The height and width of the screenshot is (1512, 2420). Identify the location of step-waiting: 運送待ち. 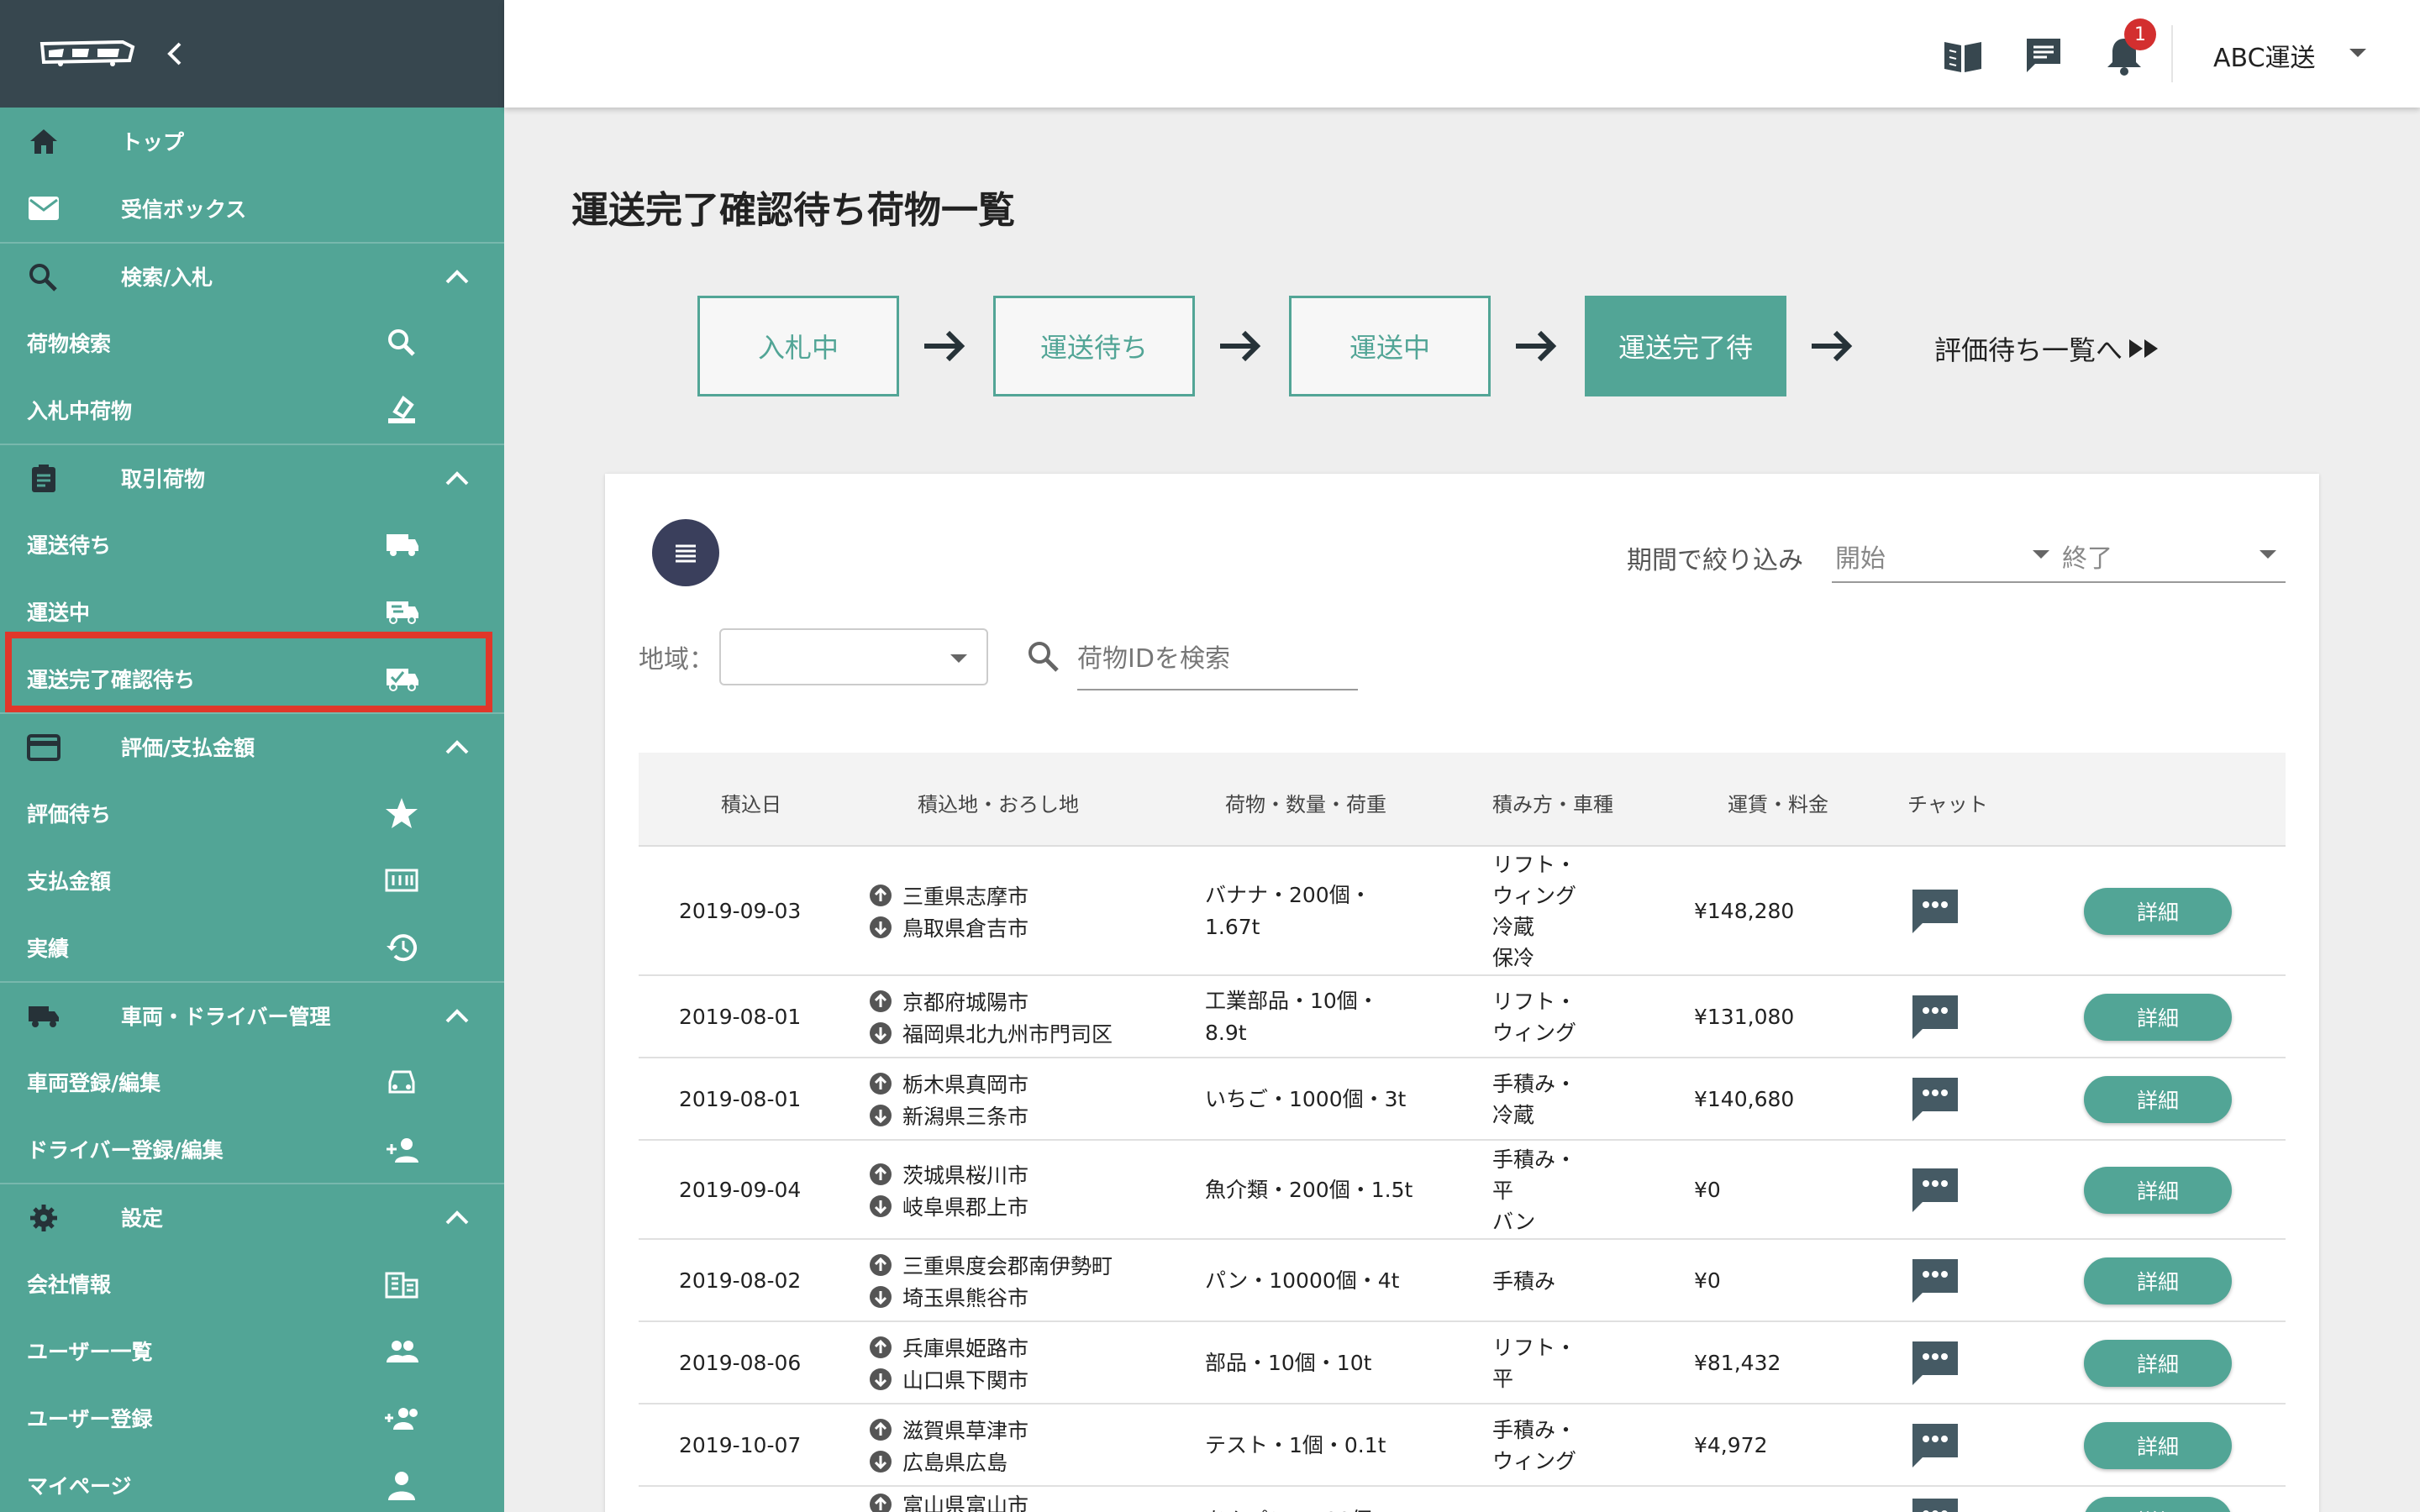
(1094, 346).